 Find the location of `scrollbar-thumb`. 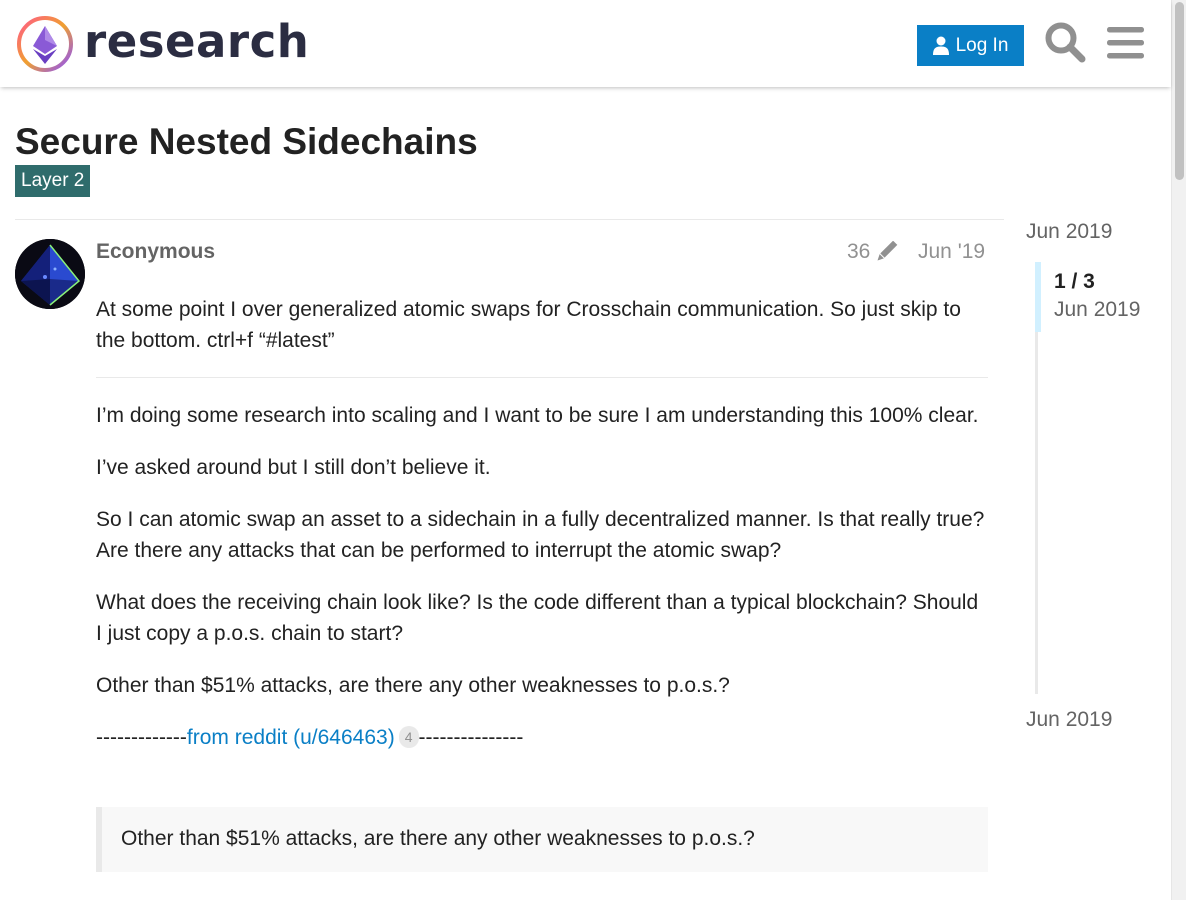

scrollbar-thumb is located at coordinates (1179, 91).